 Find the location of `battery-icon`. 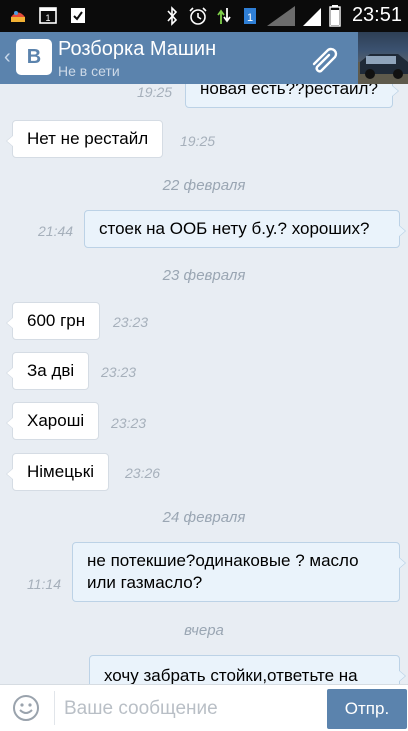

battery-icon is located at coordinates (335, 15).